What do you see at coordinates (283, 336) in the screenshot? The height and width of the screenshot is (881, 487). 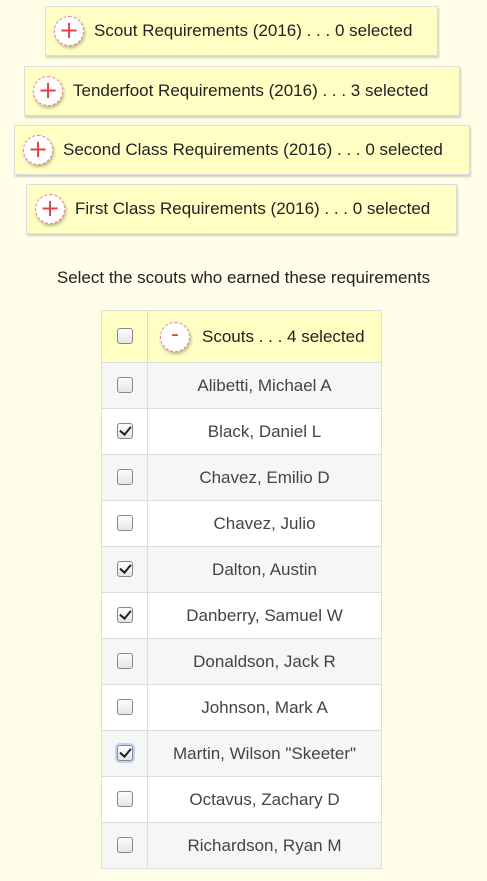 I see `scouts-header-label: Scouts . . . 4 selected` at bounding box center [283, 336].